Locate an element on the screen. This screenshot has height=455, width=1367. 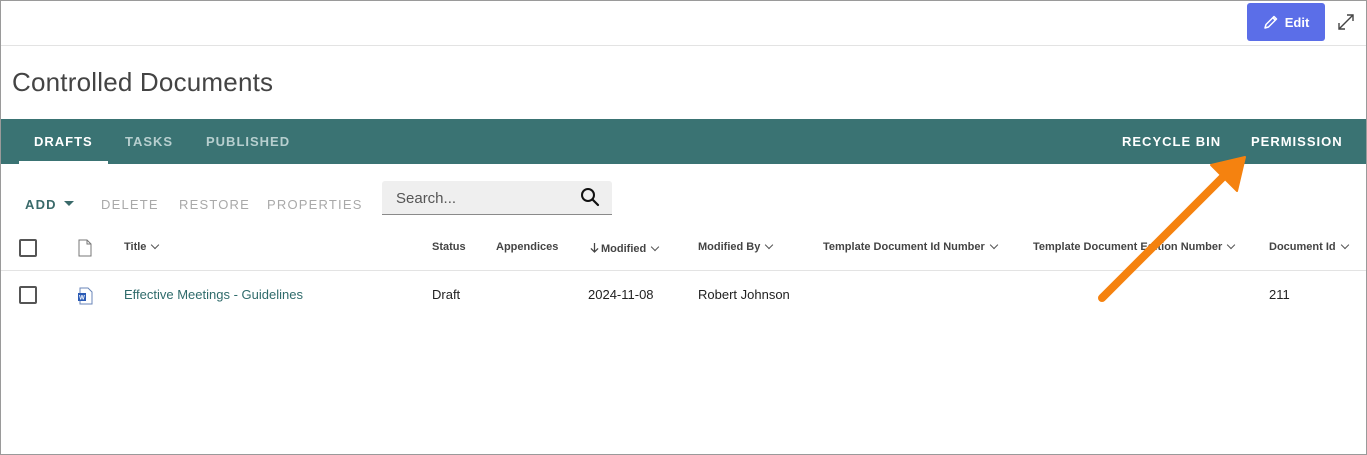
column-modified: Modified is located at coordinates (625, 248).